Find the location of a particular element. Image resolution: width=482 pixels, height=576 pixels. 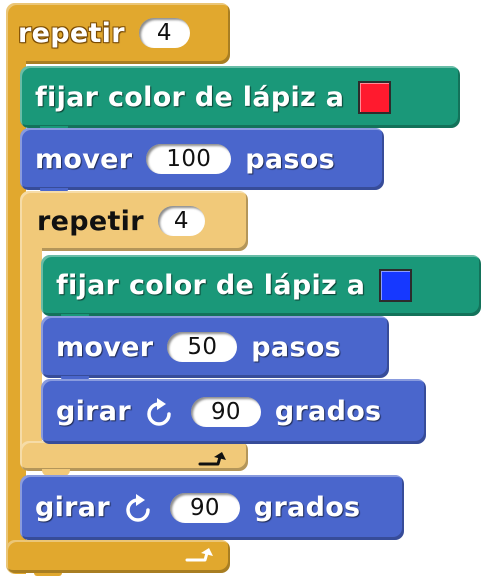

move-block-100: mover 100 pasos is located at coordinates (202, 161).